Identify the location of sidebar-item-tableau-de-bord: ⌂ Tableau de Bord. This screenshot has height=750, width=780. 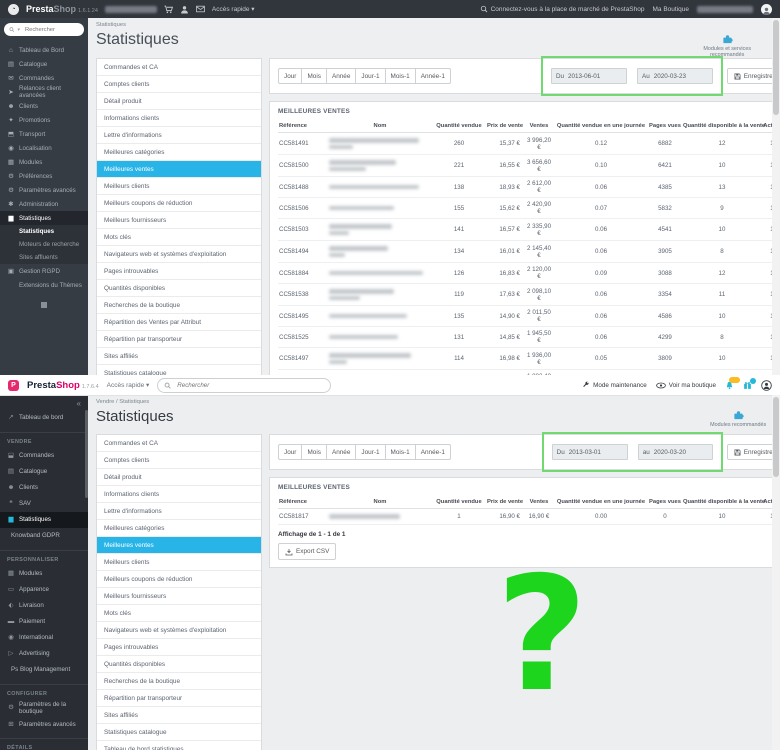
(44, 50).